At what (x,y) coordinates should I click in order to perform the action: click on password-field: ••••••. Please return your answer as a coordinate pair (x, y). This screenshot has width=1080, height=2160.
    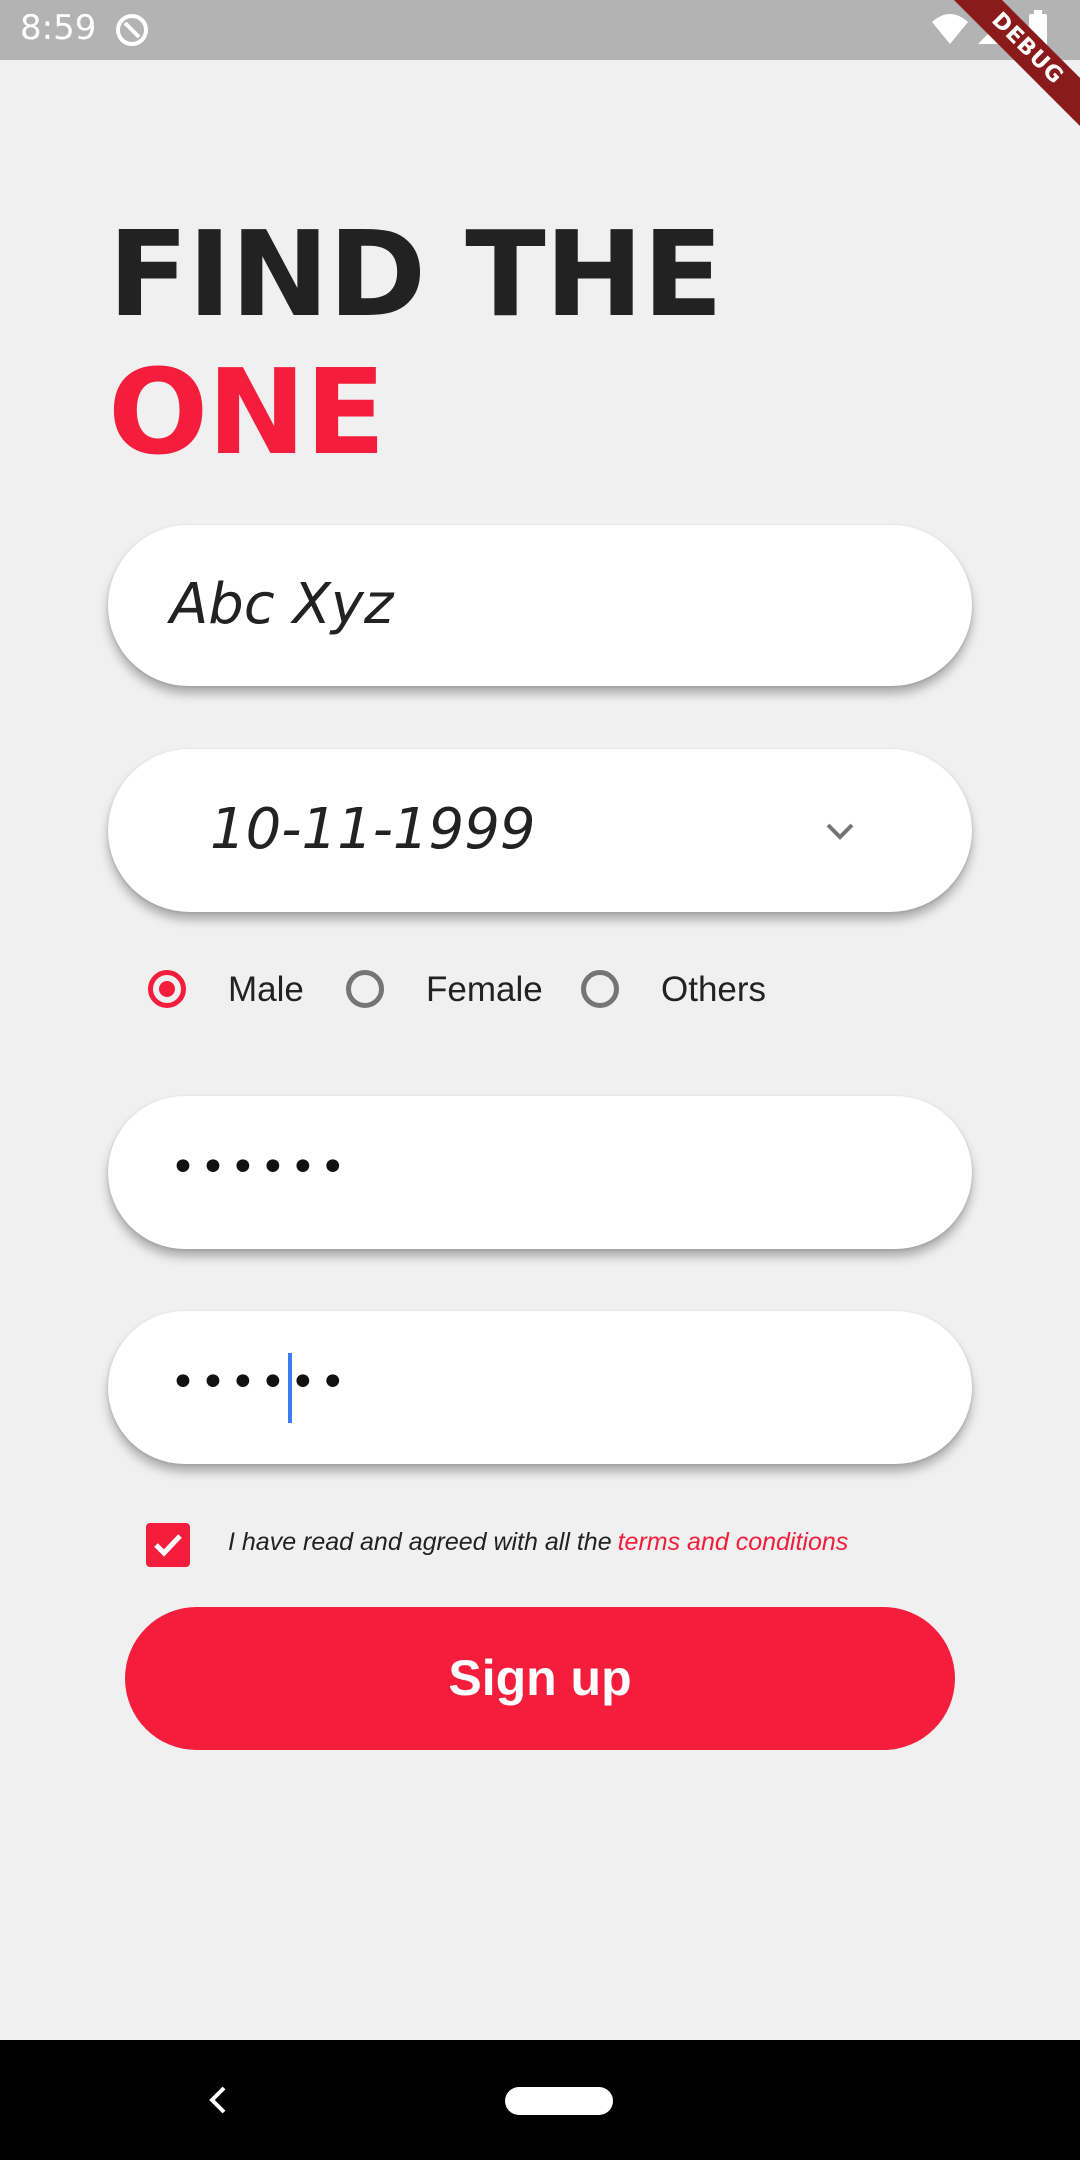
    Looking at the image, I should click on (540, 1172).